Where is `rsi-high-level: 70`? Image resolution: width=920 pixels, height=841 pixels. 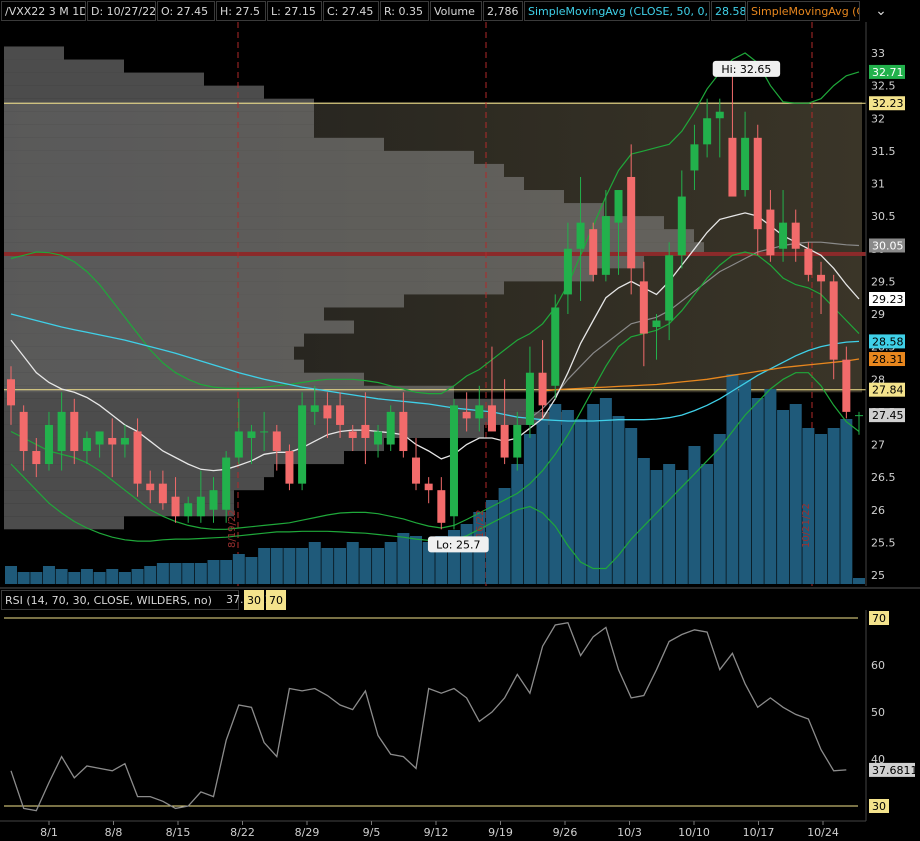
rsi-high-level: 70 is located at coordinates (276, 600).